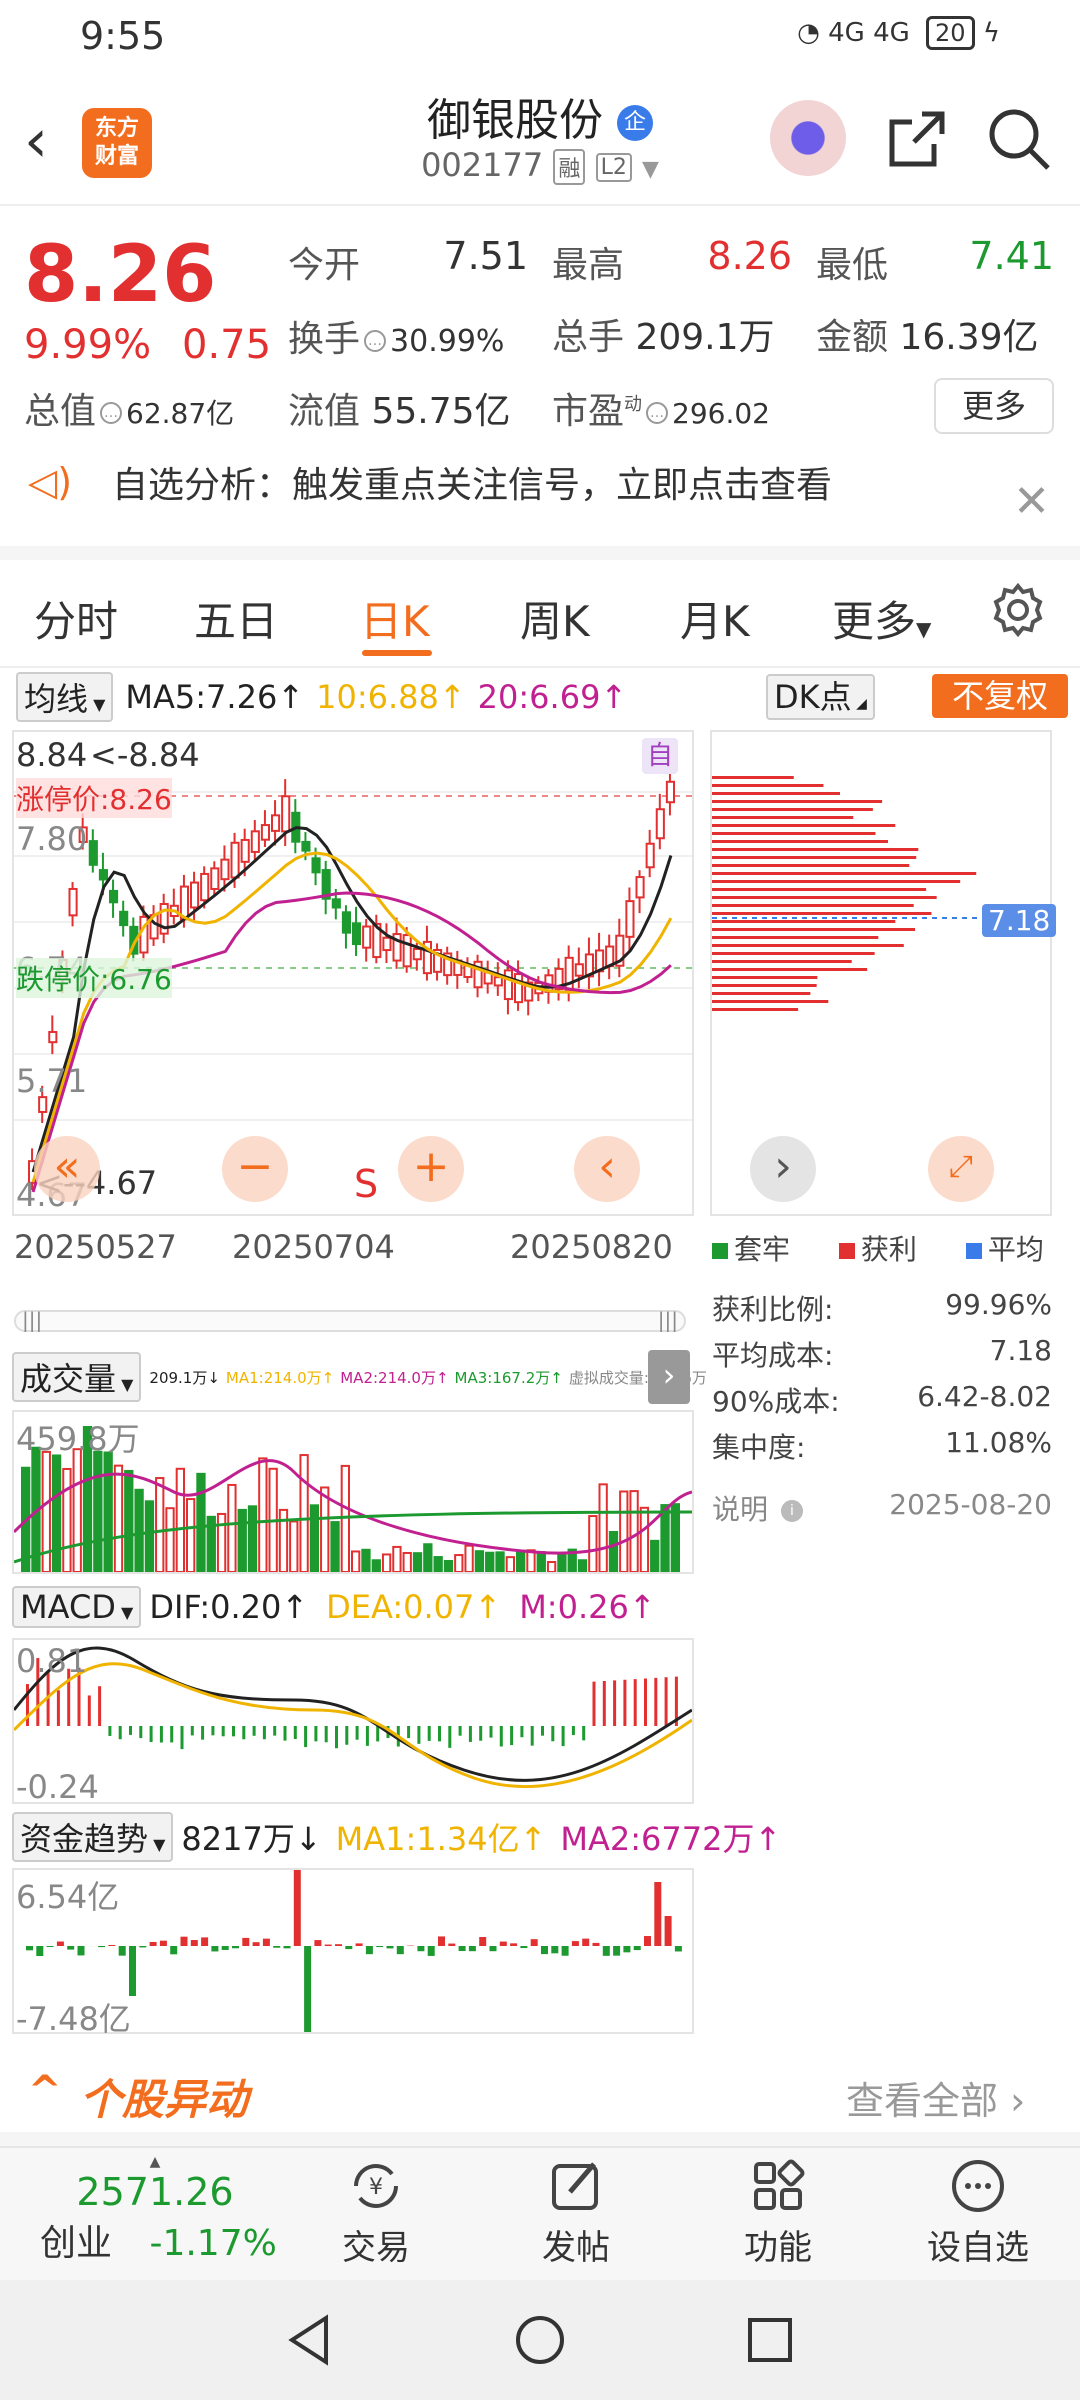  What do you see at coordinates (791, 1511) in the screenshot?
I see `info-icon: i` at bounding box center [791, 1511].